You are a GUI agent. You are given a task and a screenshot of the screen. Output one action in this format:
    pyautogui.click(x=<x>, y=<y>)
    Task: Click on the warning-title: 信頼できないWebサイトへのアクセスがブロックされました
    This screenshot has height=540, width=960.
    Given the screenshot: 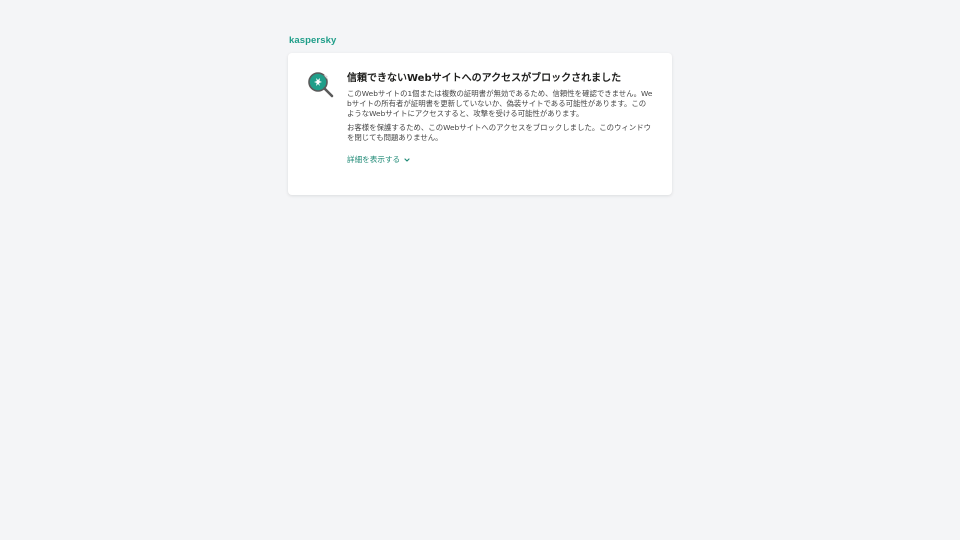 What is the action you would take?
    pyautogui.click(x=484, y=78)
    